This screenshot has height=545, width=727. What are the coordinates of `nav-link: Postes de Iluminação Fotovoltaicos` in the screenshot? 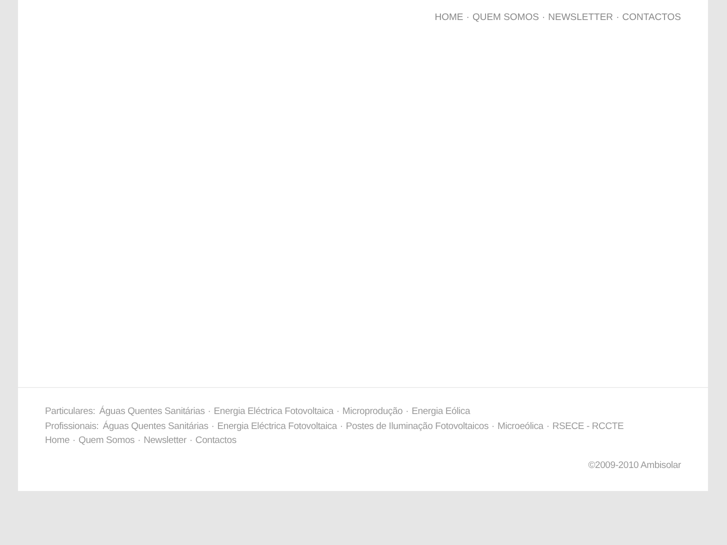 It's located at (417, 427).